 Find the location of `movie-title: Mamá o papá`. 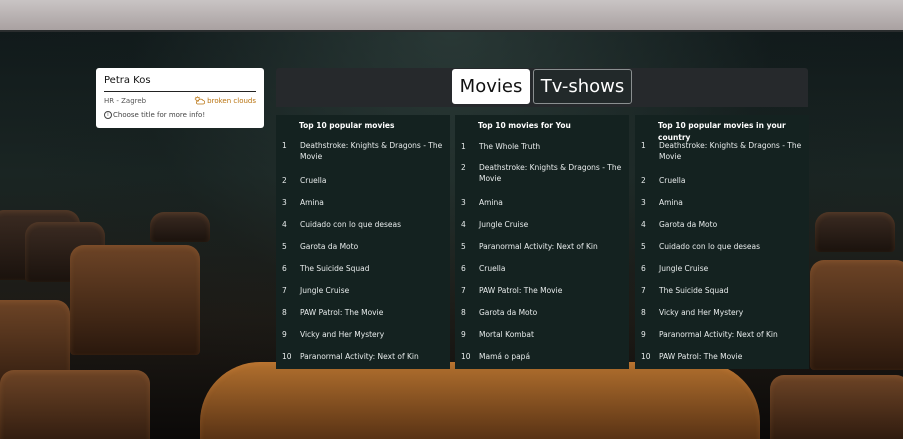

movie-title: Mamá o papá is located at coordinates (554, 356).